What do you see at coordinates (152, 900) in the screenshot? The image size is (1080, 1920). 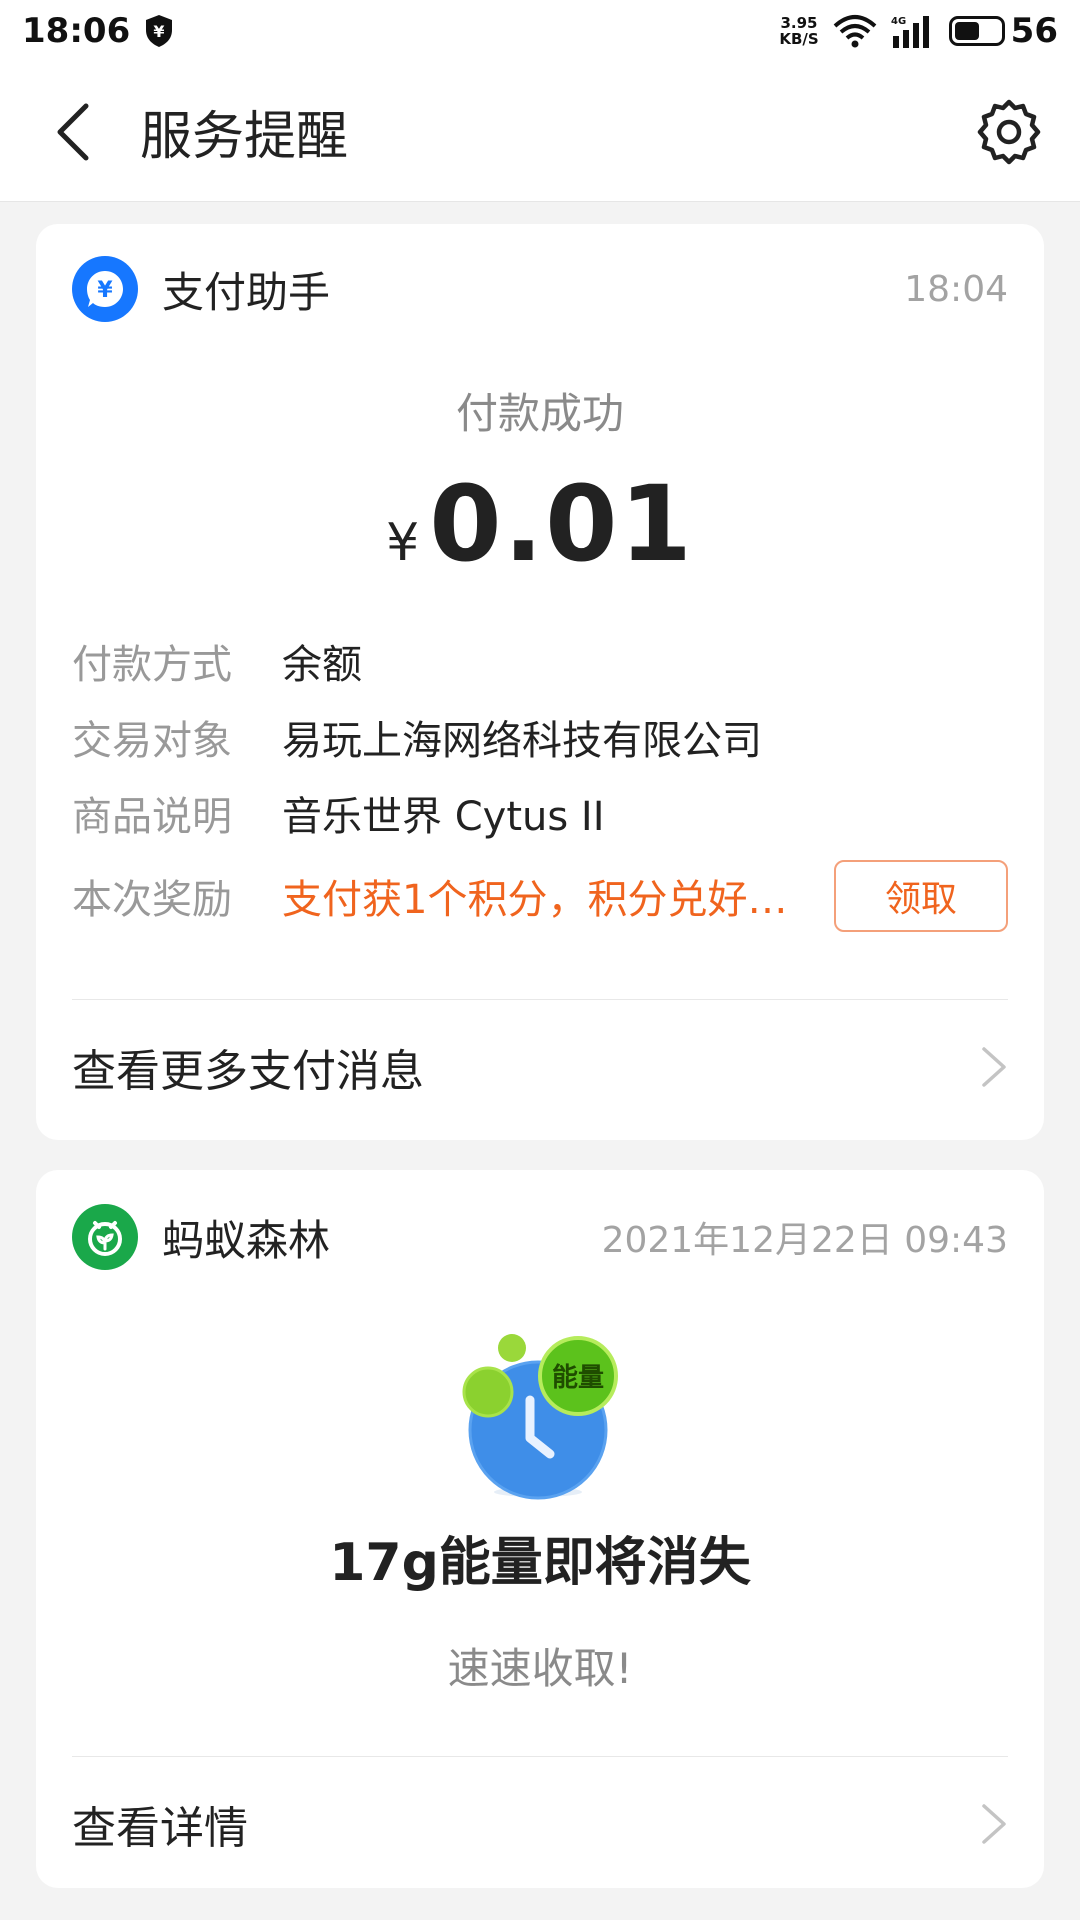 I see `detail-label: 本次奖励` at bounding box center [152, 900].